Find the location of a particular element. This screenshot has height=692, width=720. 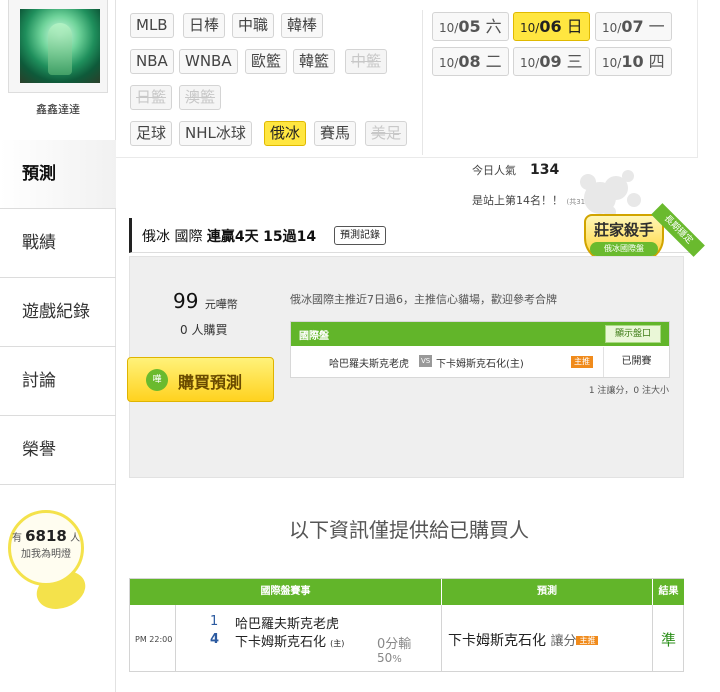

avatar-image is located at coordinates (60, 46).